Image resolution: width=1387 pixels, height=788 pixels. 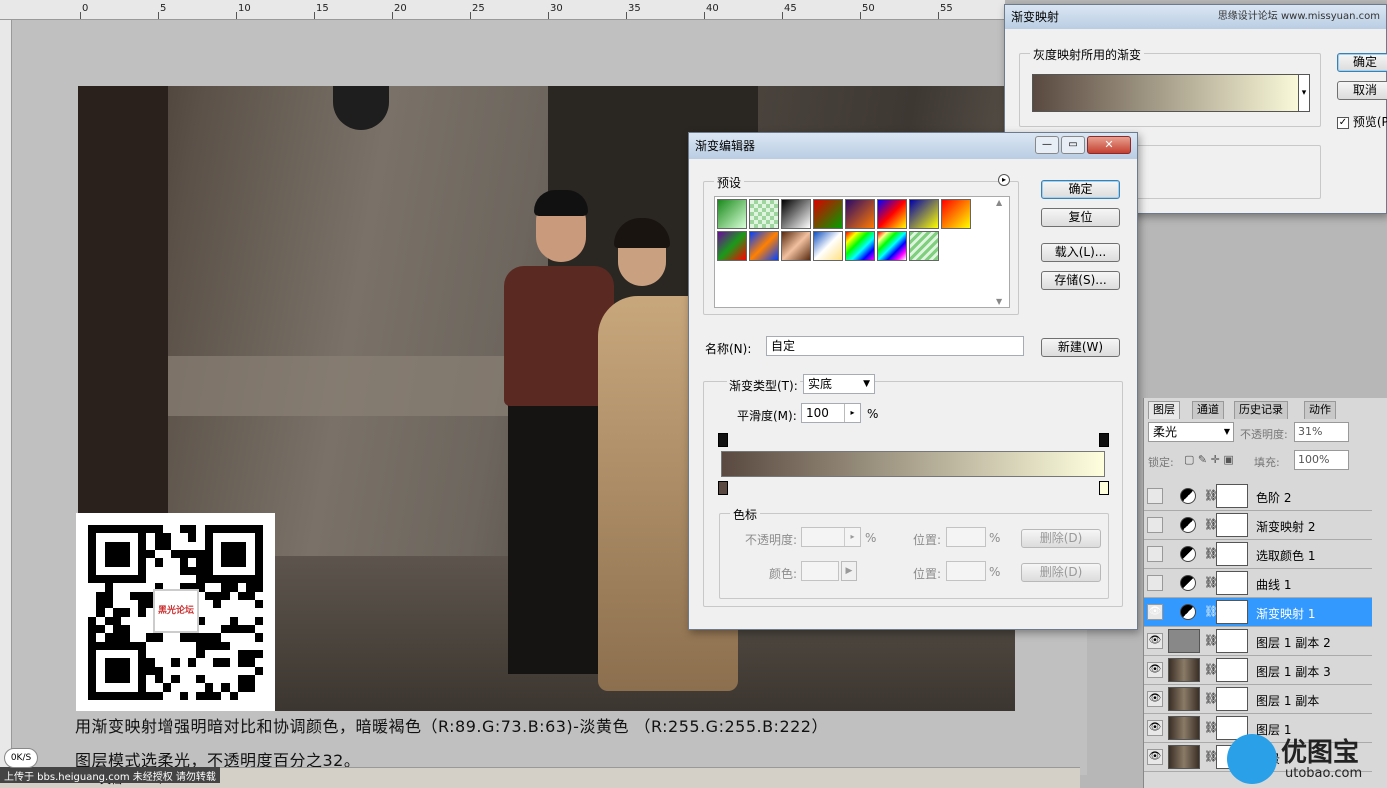 I want to click on layer-thumbnail, so click(x=1184, y=670).